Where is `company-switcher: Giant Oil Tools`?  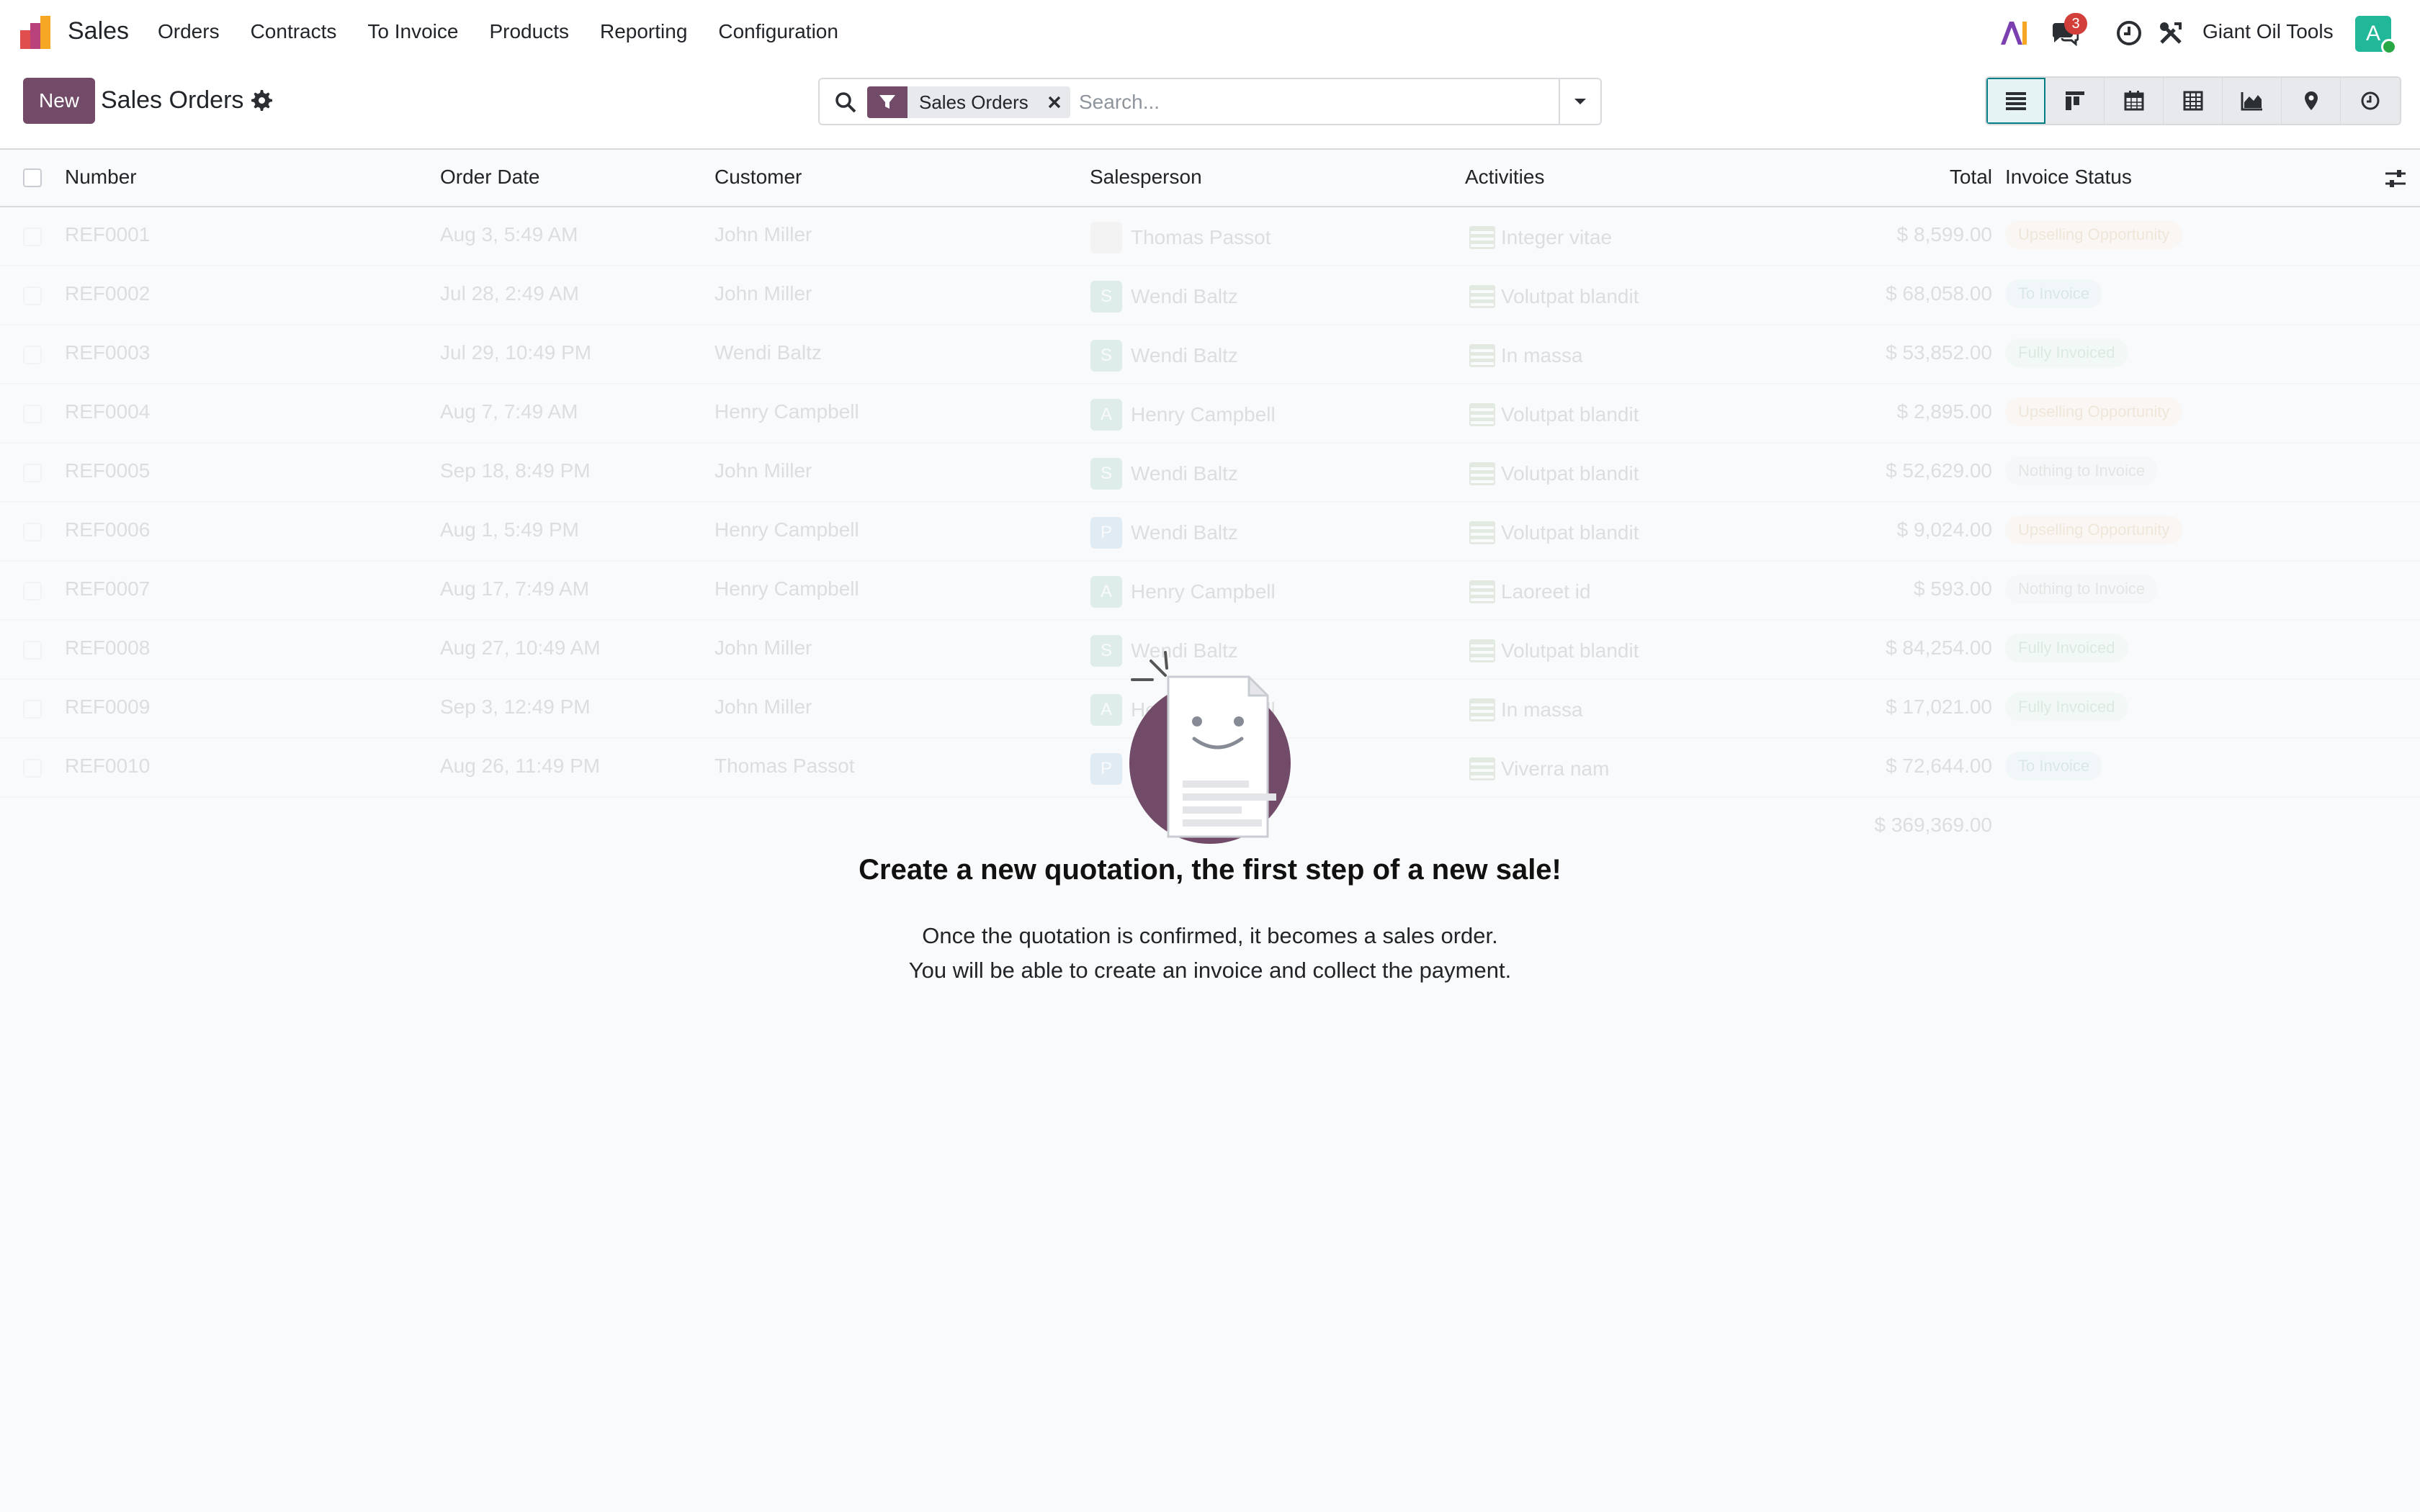
company-switcher: Giant Oil Tools is located at coordinates (2268, 31).